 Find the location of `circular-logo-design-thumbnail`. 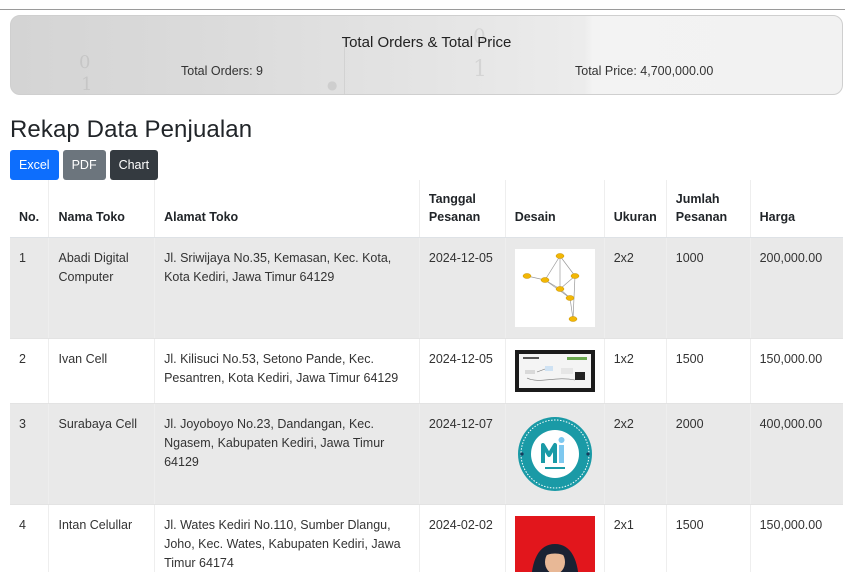

circular-logo-design-thumbnail is located at coordinates (554, 453).